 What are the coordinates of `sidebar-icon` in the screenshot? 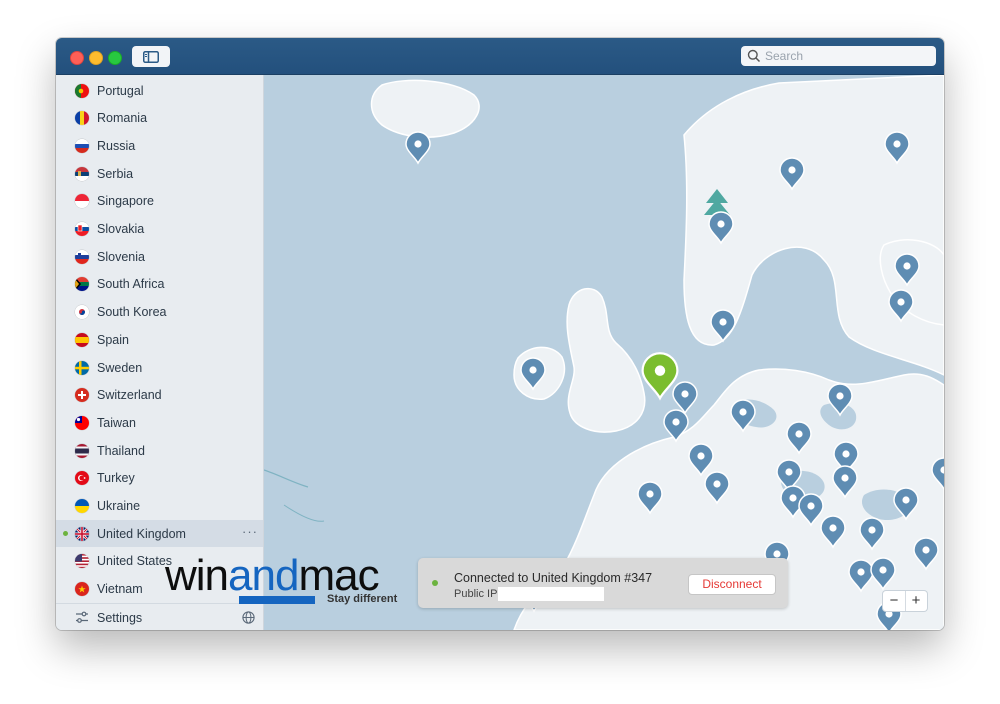 It's located at (151, 56).